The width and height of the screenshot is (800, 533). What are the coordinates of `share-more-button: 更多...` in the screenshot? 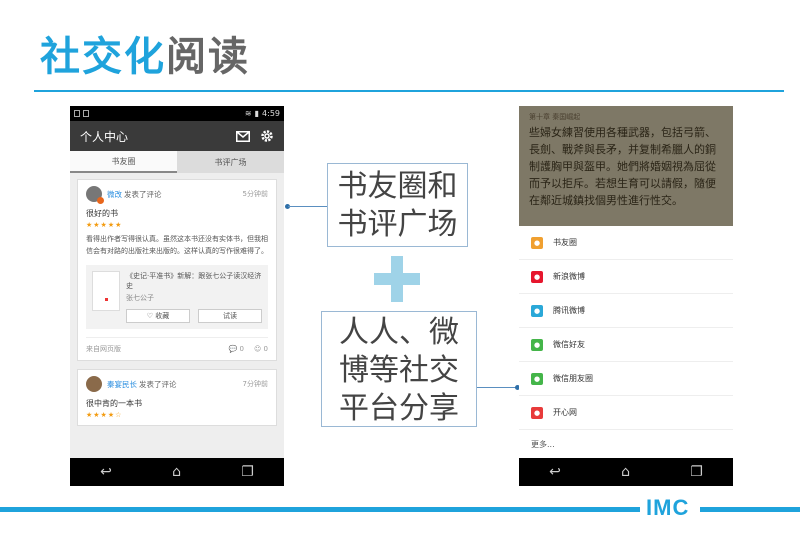 It's located at (626, 444).